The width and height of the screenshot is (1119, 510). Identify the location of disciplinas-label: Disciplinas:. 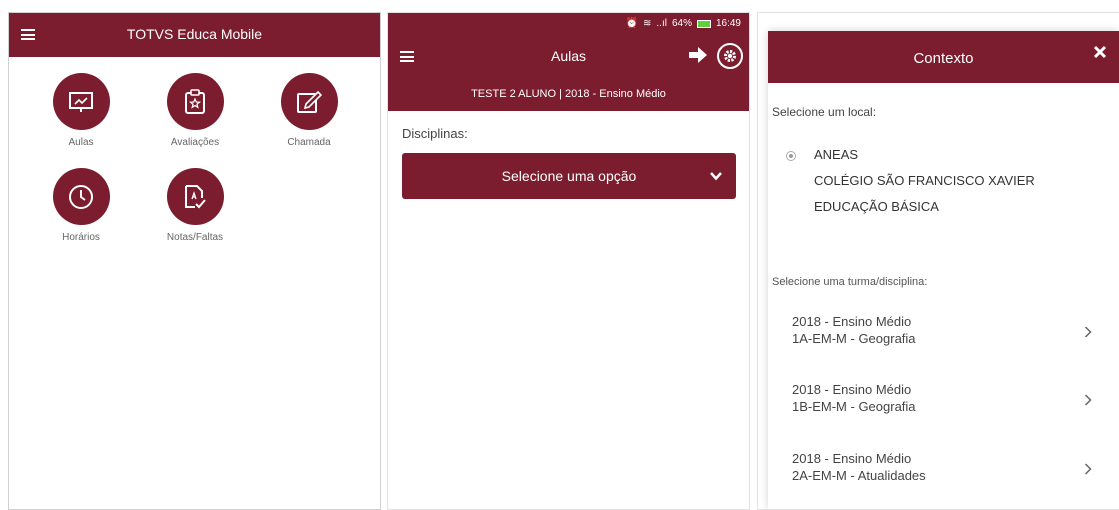
(435, 133).